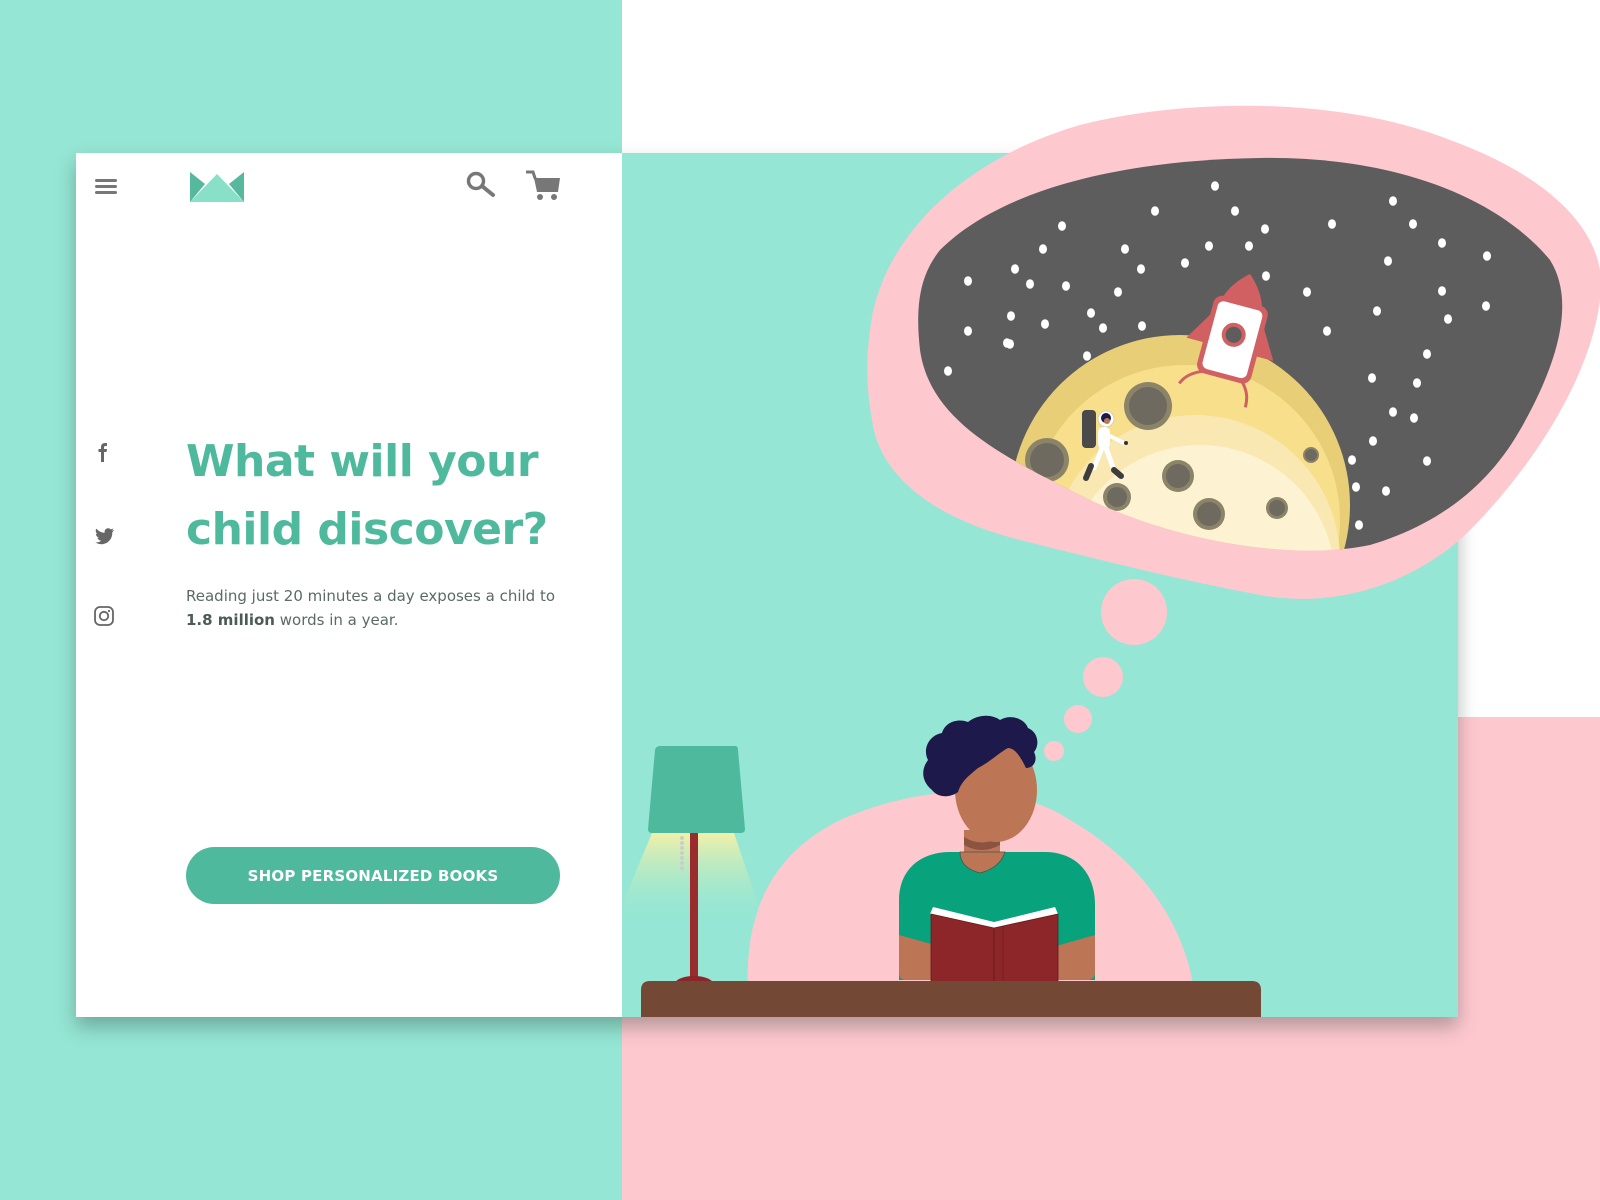 This screenshot has height=1200, width=1600. I want to click on twitter-glyph, so click(104, 536).